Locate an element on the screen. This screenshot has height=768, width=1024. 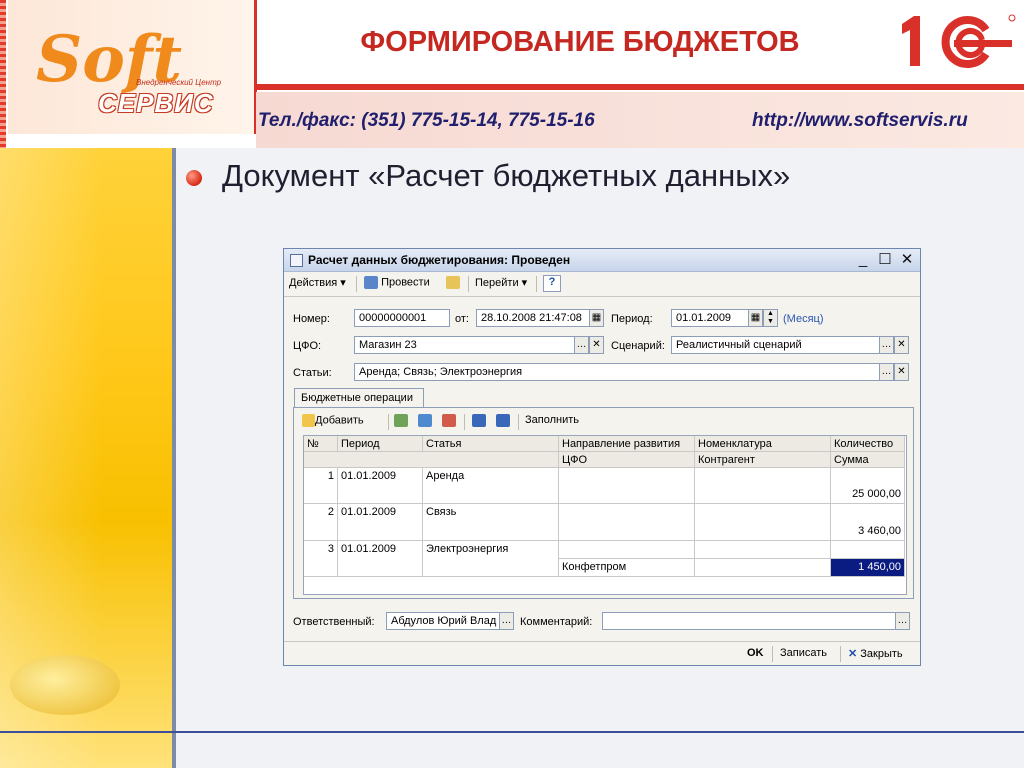
articles-label: Статьи: is located at coordinates (312, 373).